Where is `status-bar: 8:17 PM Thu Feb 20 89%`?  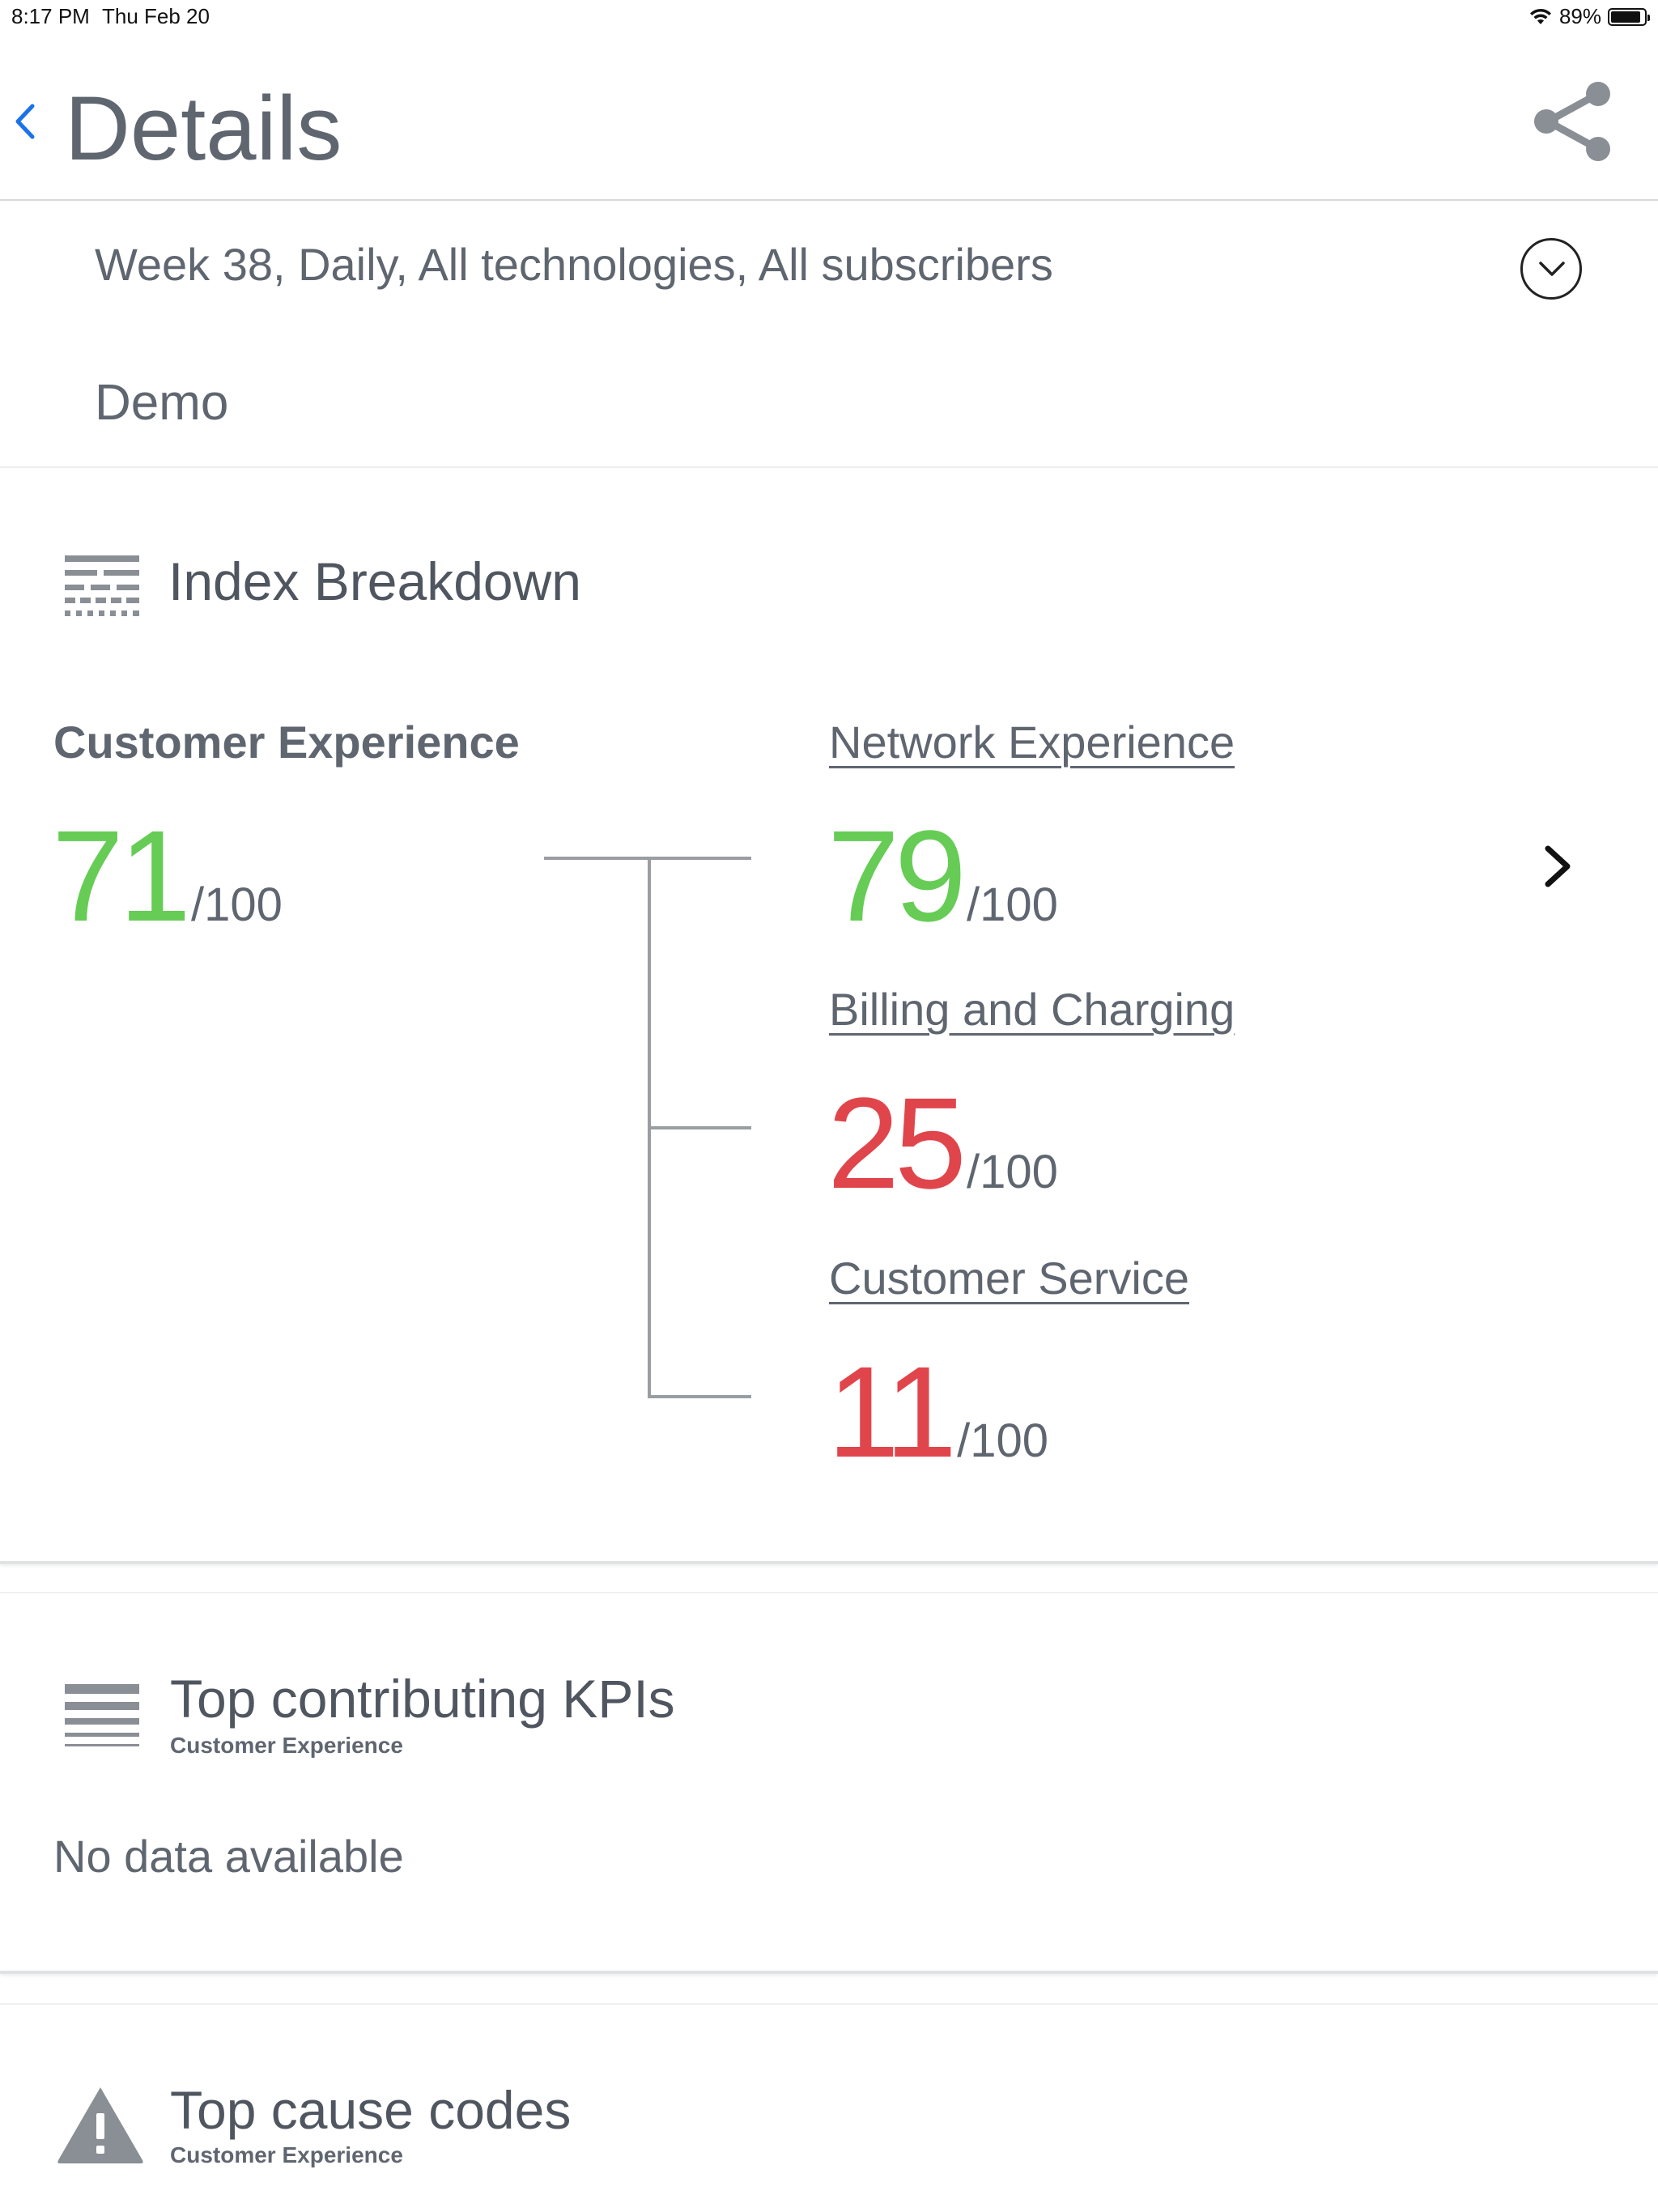
status-bar: 8:17 PM Thu Feb 20 89% is located at coordinates (829, 16).